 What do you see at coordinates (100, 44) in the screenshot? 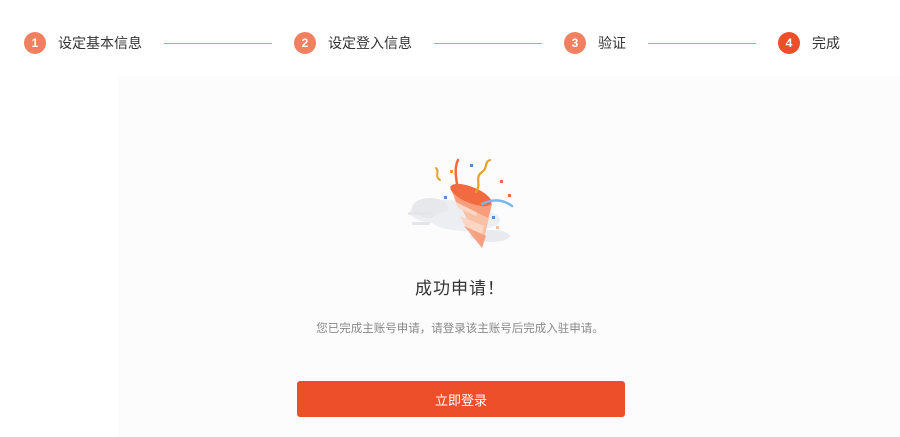
I see `step-label-basic-info: 设定基本信息` at bounding box center [100, 44].